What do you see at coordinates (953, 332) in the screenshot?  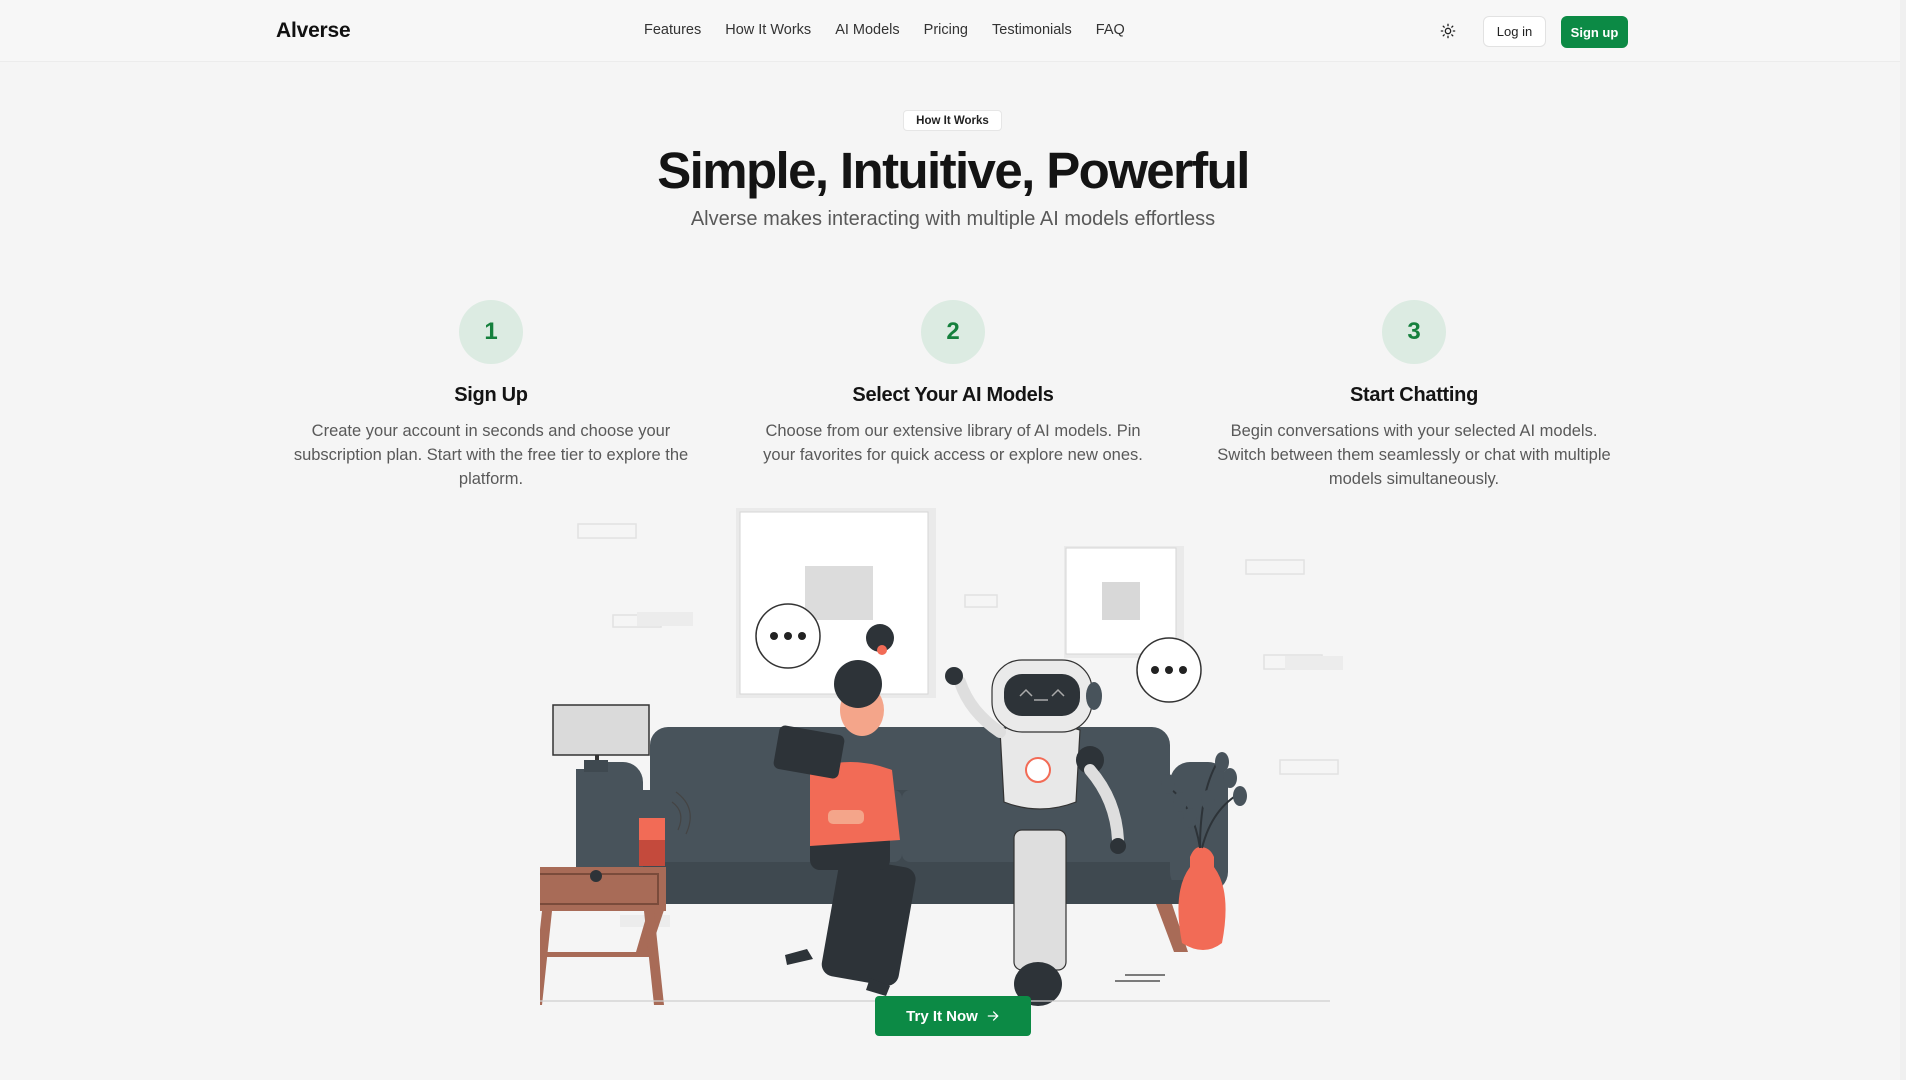 I see `step-number-badge: 2` at bounding box center [953, 332].